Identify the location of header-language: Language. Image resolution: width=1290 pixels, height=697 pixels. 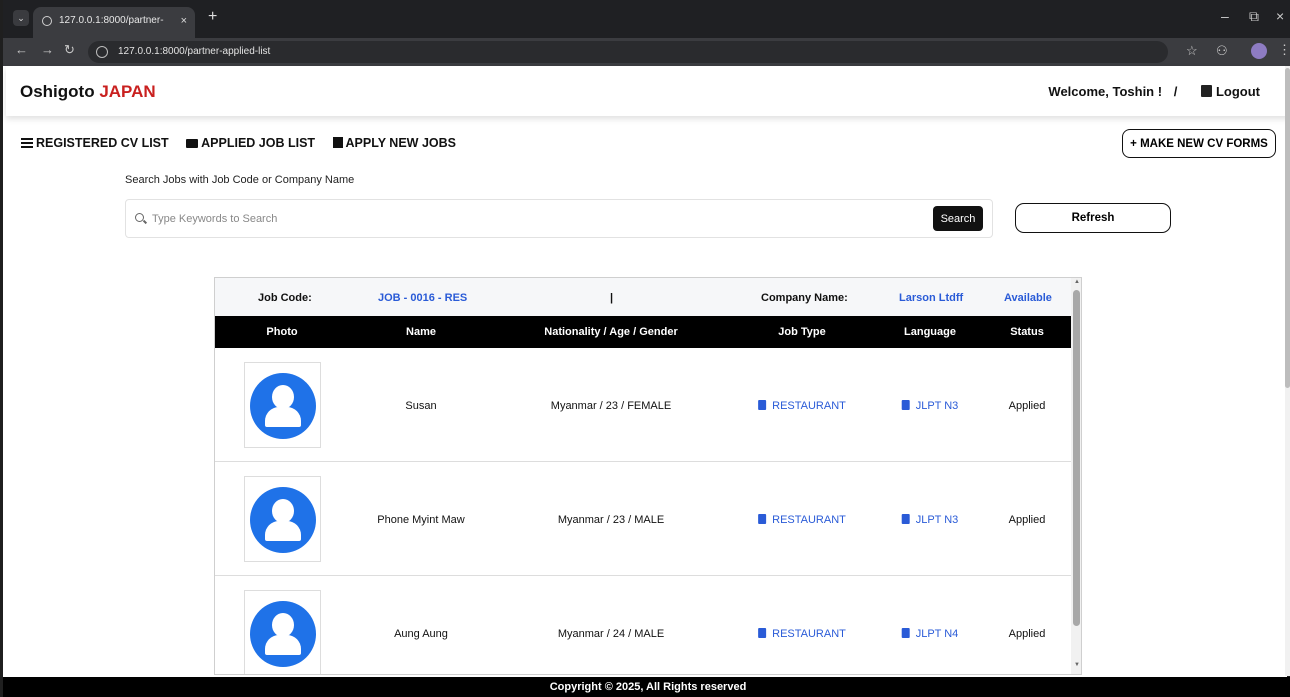
(930, 332).